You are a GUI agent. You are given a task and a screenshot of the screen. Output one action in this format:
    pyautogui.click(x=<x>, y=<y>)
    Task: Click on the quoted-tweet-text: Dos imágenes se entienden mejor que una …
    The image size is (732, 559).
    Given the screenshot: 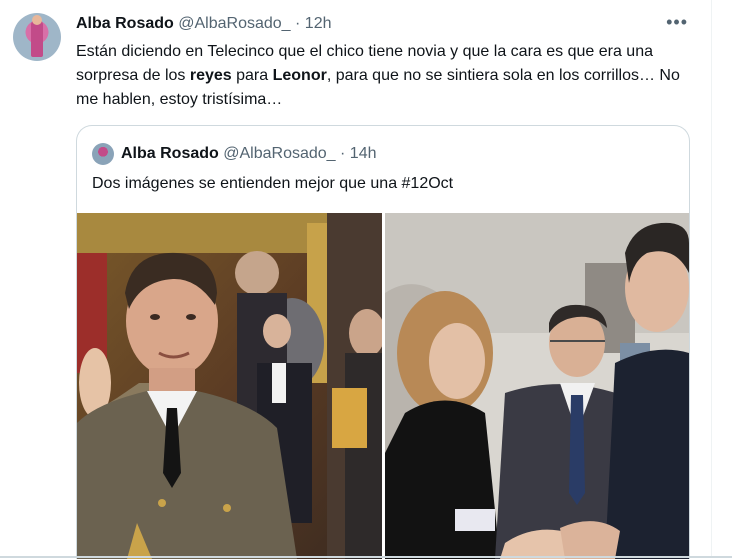 What is the action you would take?
    pyautogui.click(x=273, y=183)
    